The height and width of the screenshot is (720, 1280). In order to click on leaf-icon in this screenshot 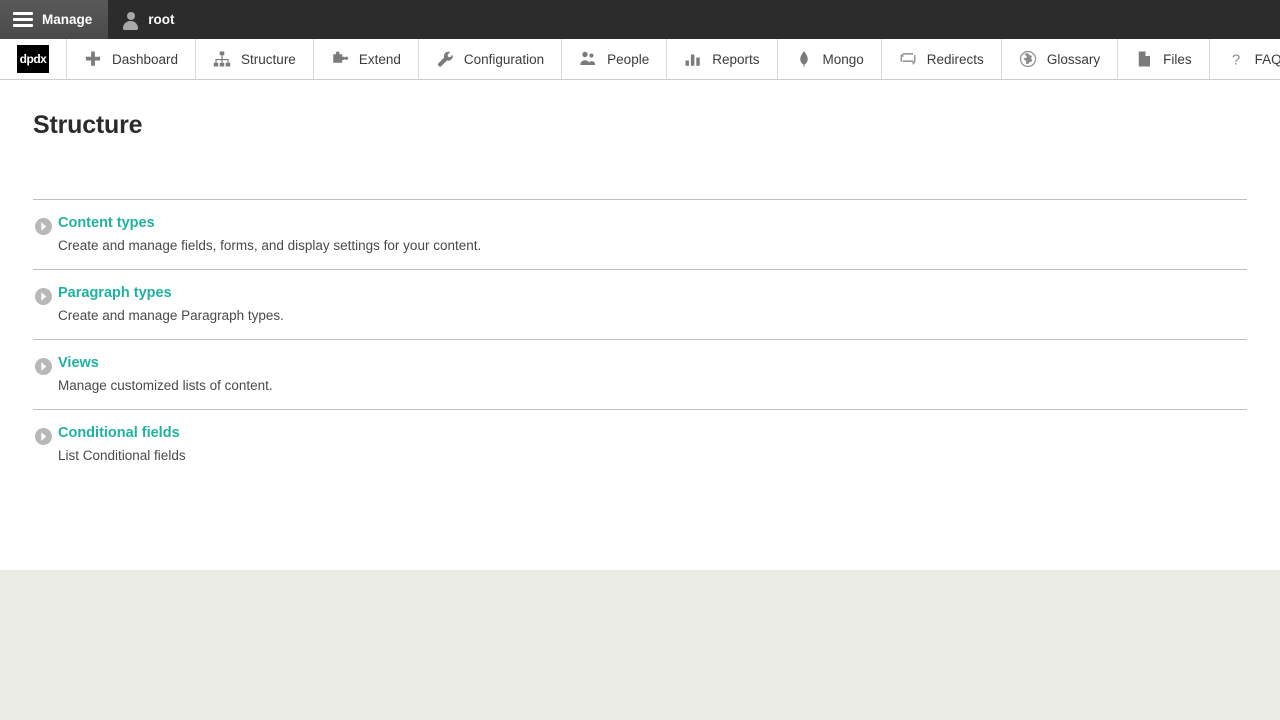, I will do `click(803, 59)`.